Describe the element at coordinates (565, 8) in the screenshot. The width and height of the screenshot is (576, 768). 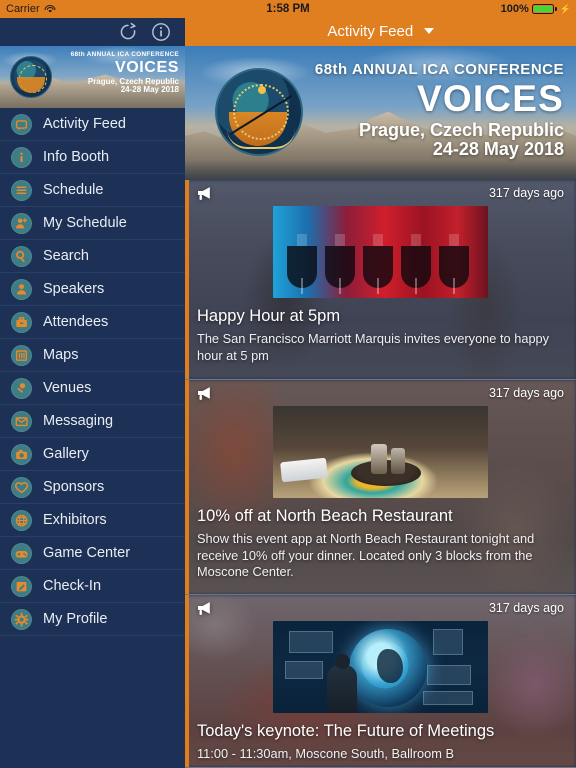
I see `bolt-icon: ⚡` at that location.